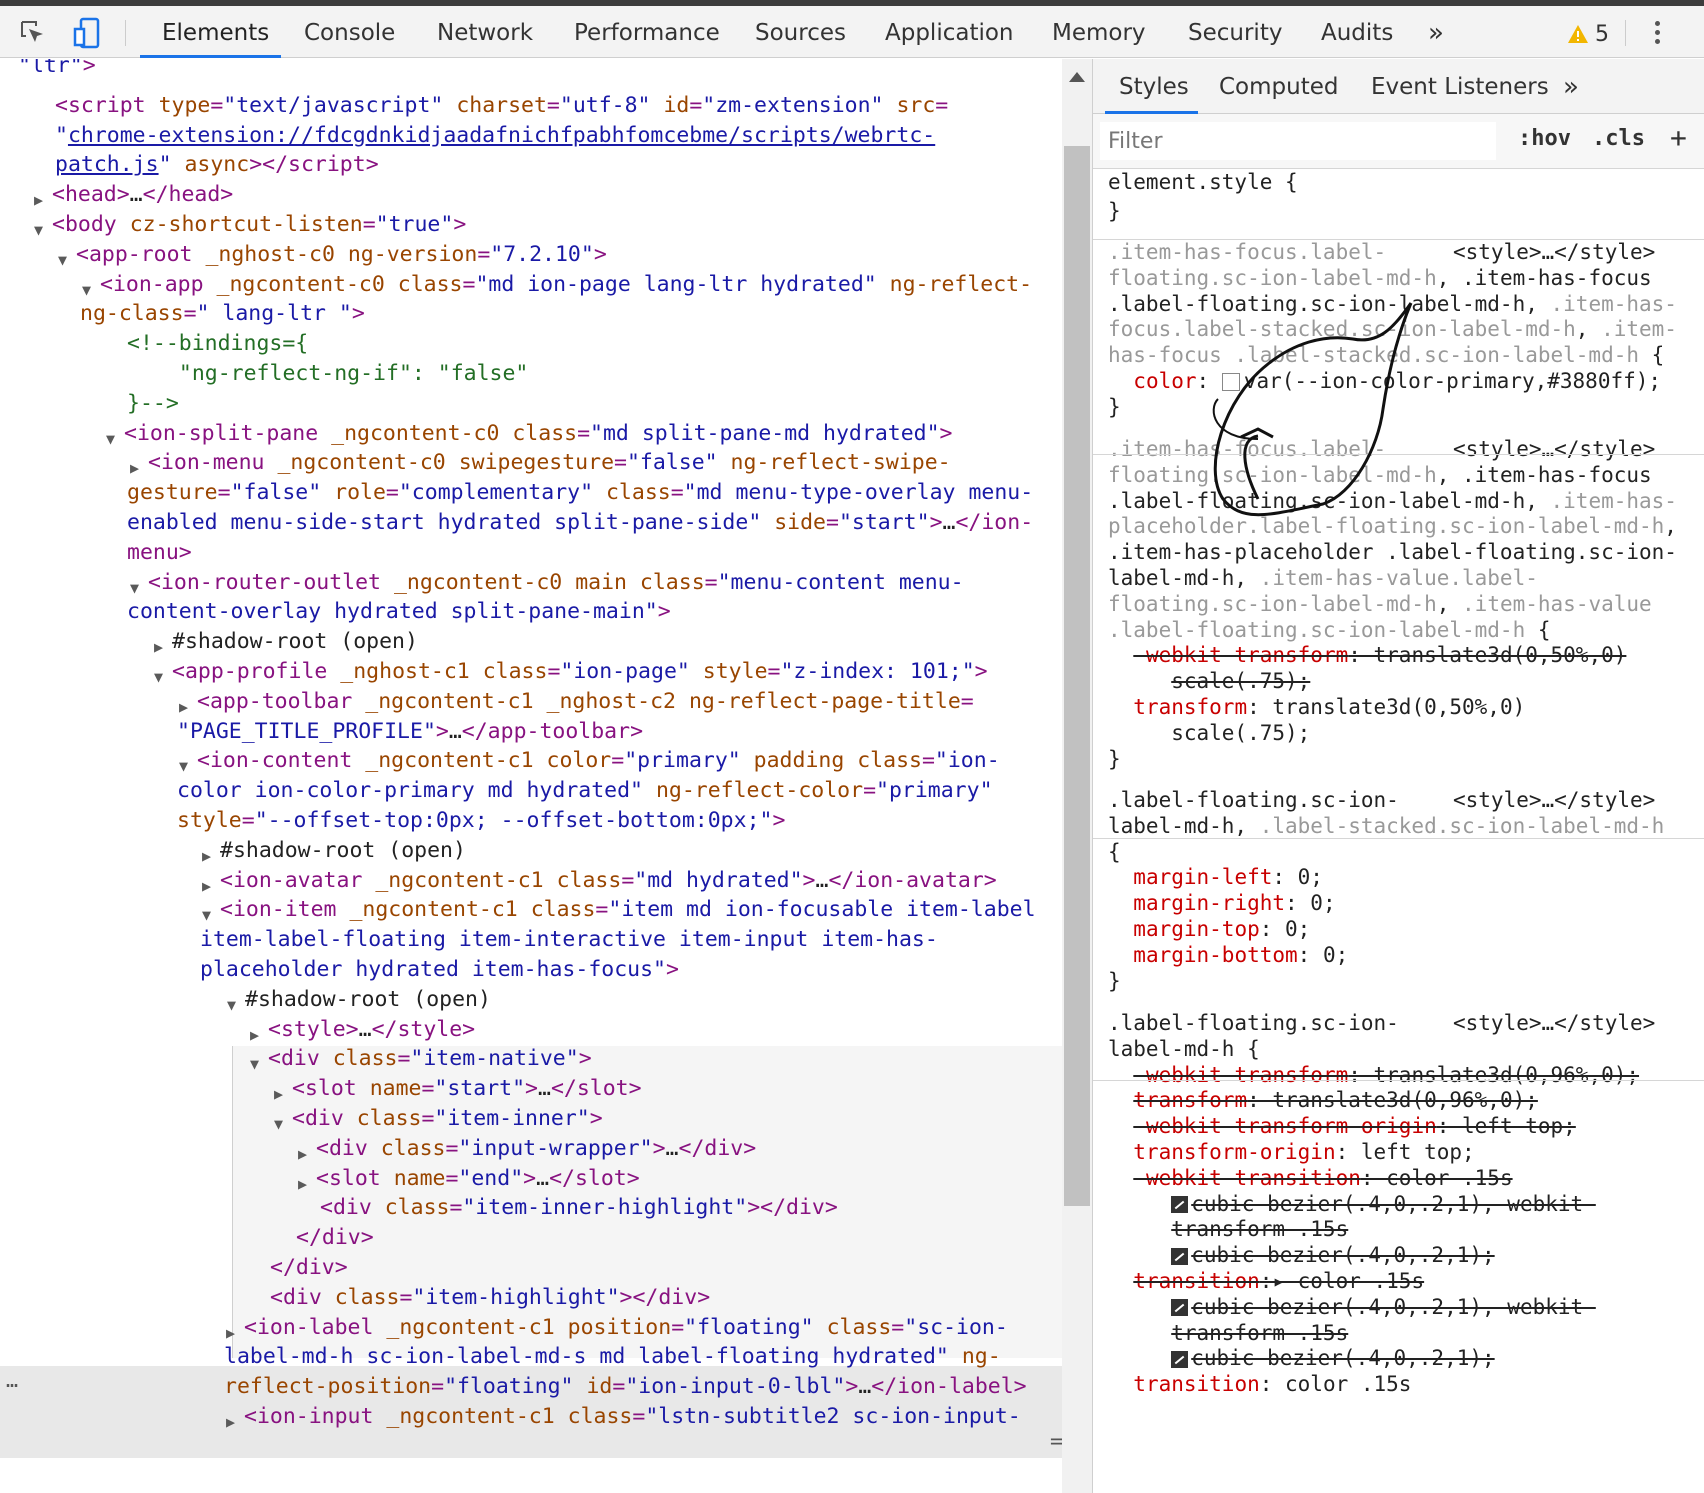 Image resolution: width=1704 pixels, height=1493 pixels. Describe the element at coordinates (536, 1149) in the screenshot. I see `dom-node-line: <div class="input-wrapper">…</div>` at that location.